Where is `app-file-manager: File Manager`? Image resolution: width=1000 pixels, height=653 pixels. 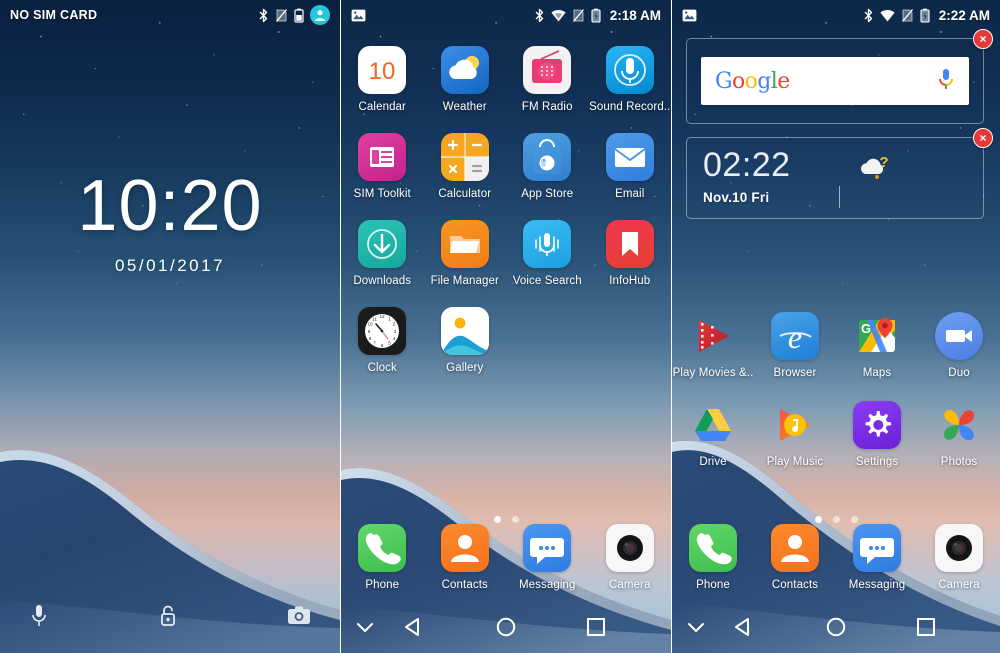
app-file-manager: File Manager is located at coordinates (465, 253).